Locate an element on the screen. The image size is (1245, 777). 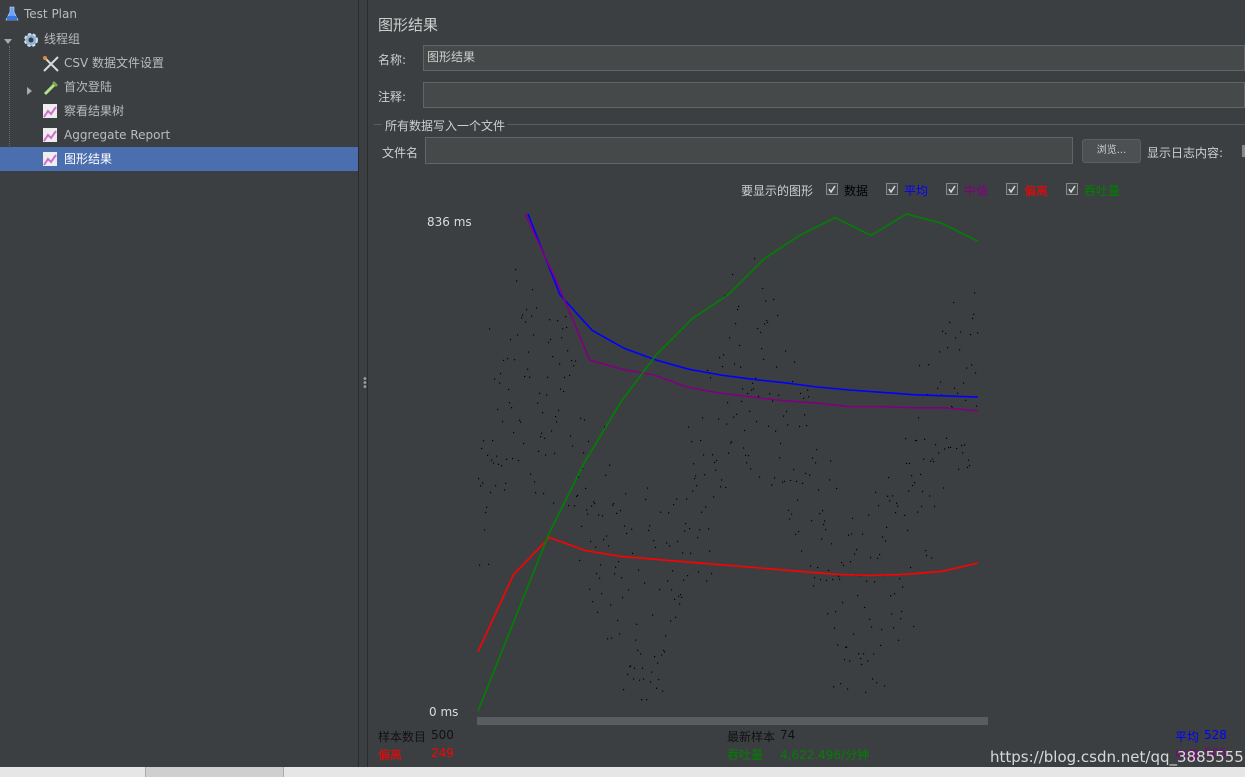
average-label: 平均 is located at coordinates (1187, 737).